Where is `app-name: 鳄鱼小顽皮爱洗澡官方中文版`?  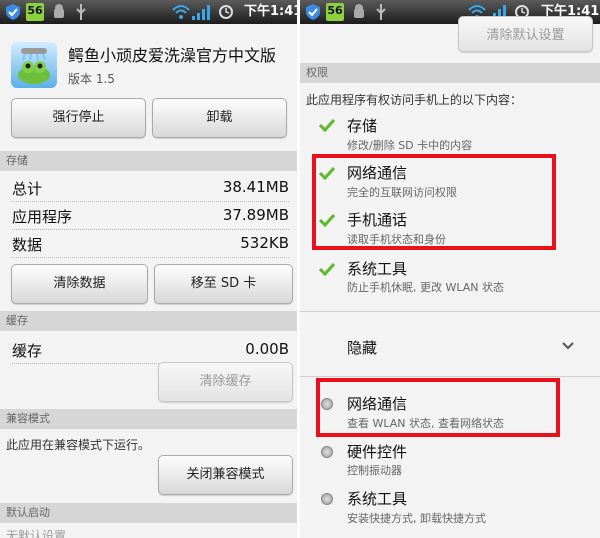 app-name: 鳄鱼小顽皮爱洗澡官方中文版 is located at coordinates (172, 55).